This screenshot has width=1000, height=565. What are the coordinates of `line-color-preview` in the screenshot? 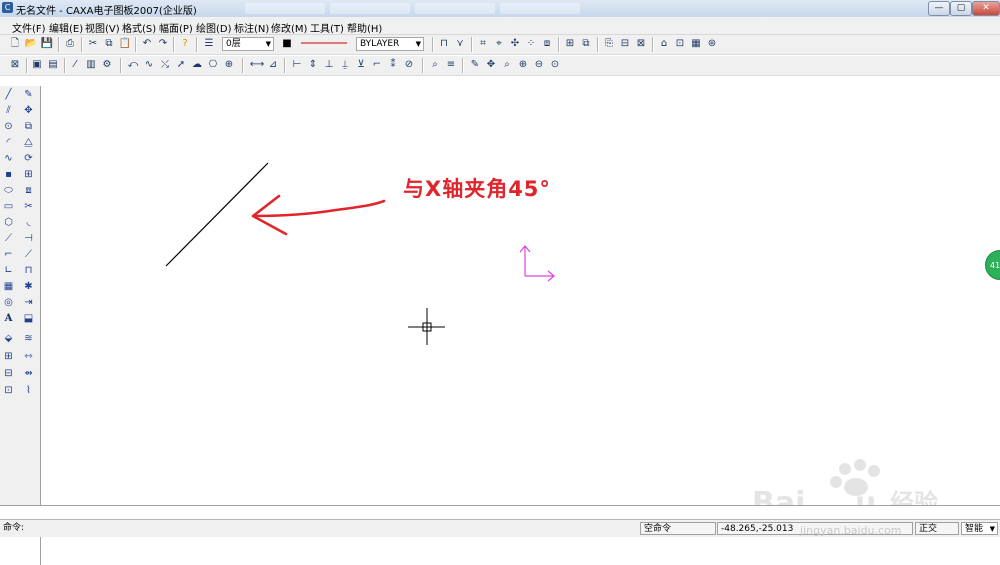 It's located at (325, 44).